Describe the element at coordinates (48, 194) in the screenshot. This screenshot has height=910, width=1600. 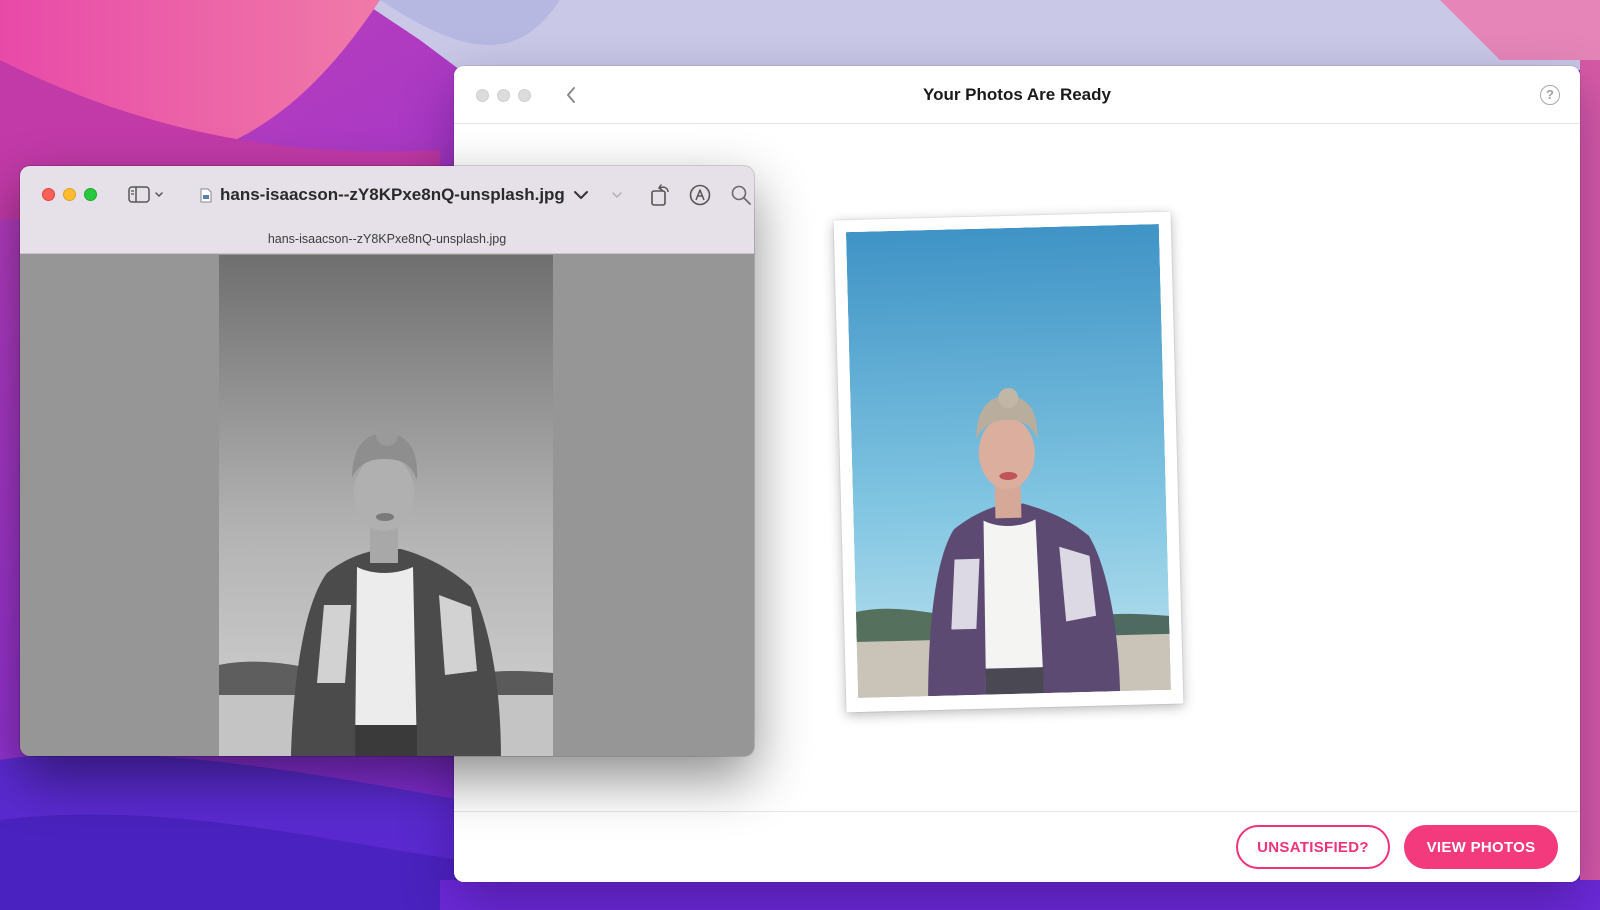
I see `close-button` at that location.